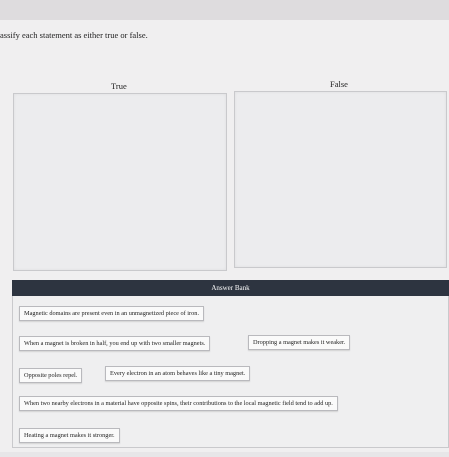 The image size is (449, 457). I want to click on top-bar, so click(224, 10).